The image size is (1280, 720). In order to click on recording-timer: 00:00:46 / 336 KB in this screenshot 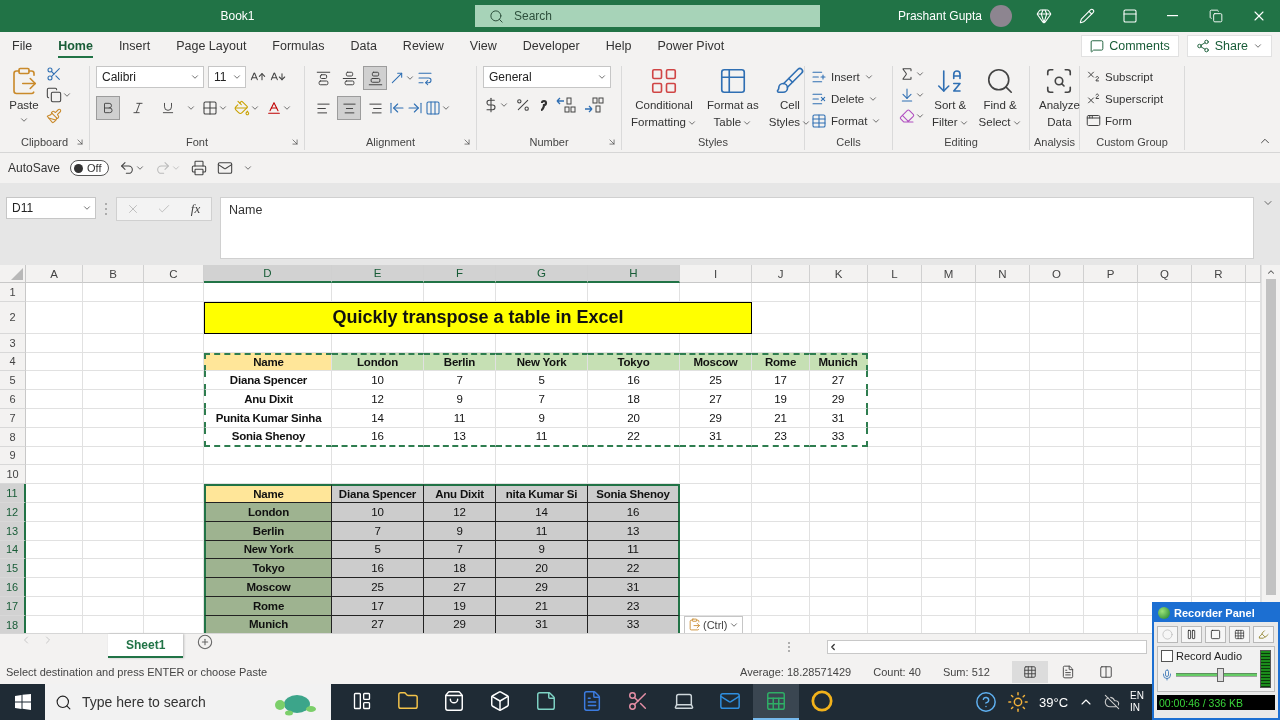, I will do `click(1216, 702)`.